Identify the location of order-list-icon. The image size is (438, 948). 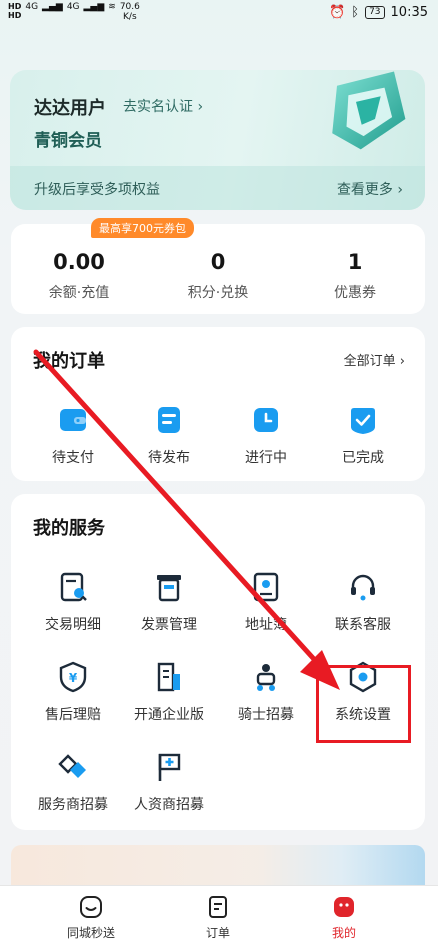
(218, 907).